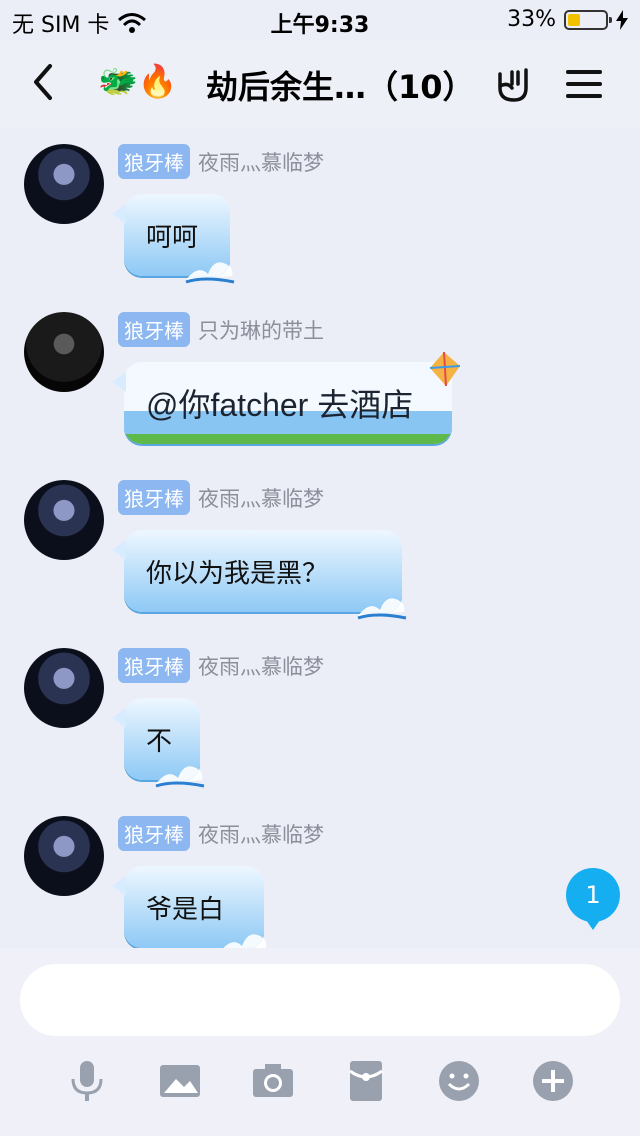  Describe the element at coordinates (553, 1081) in the screenshot. I see `plus-icon` at that location.